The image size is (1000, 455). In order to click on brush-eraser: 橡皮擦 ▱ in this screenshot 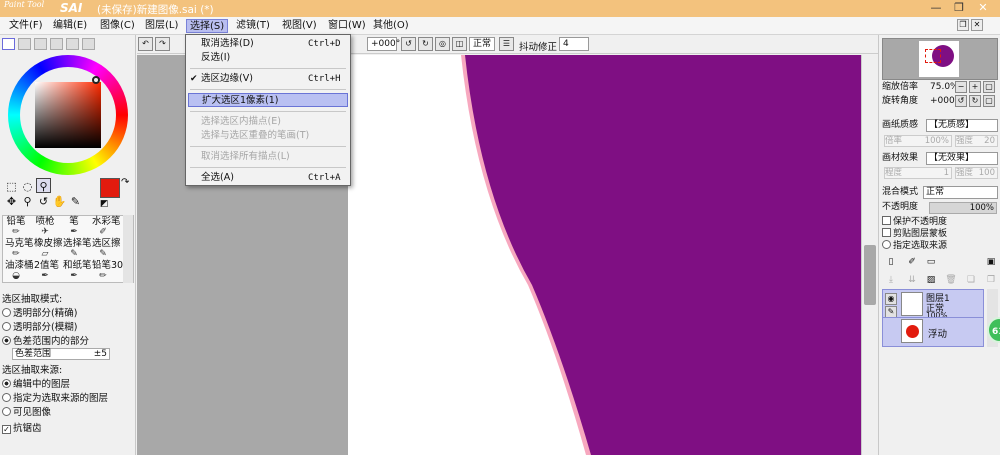, I will do `click(48, 249)`.